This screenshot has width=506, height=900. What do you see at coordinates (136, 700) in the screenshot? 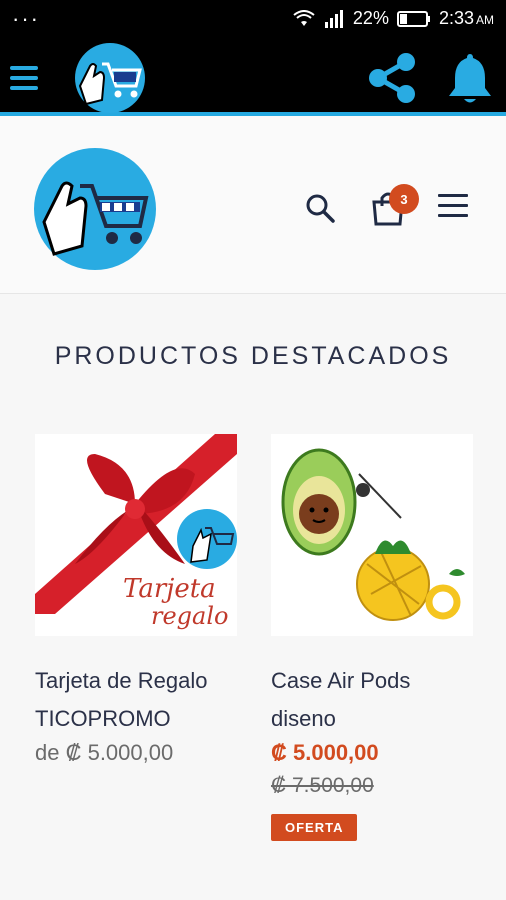
I see `product-title: Tarjeta de Regalo TICOPROMO` at bounding box center [136, 700].